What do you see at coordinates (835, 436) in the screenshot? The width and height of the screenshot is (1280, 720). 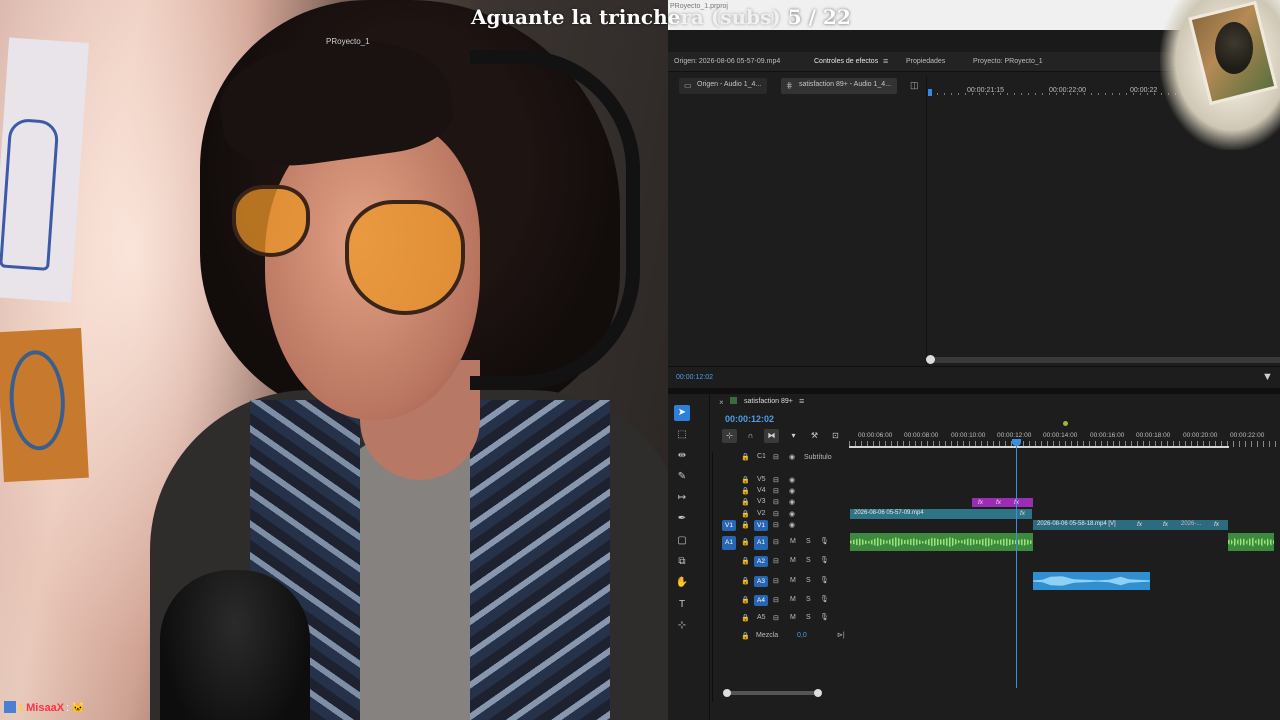 I see `captions-icon: ⊡` at bounding box center [835, 436].